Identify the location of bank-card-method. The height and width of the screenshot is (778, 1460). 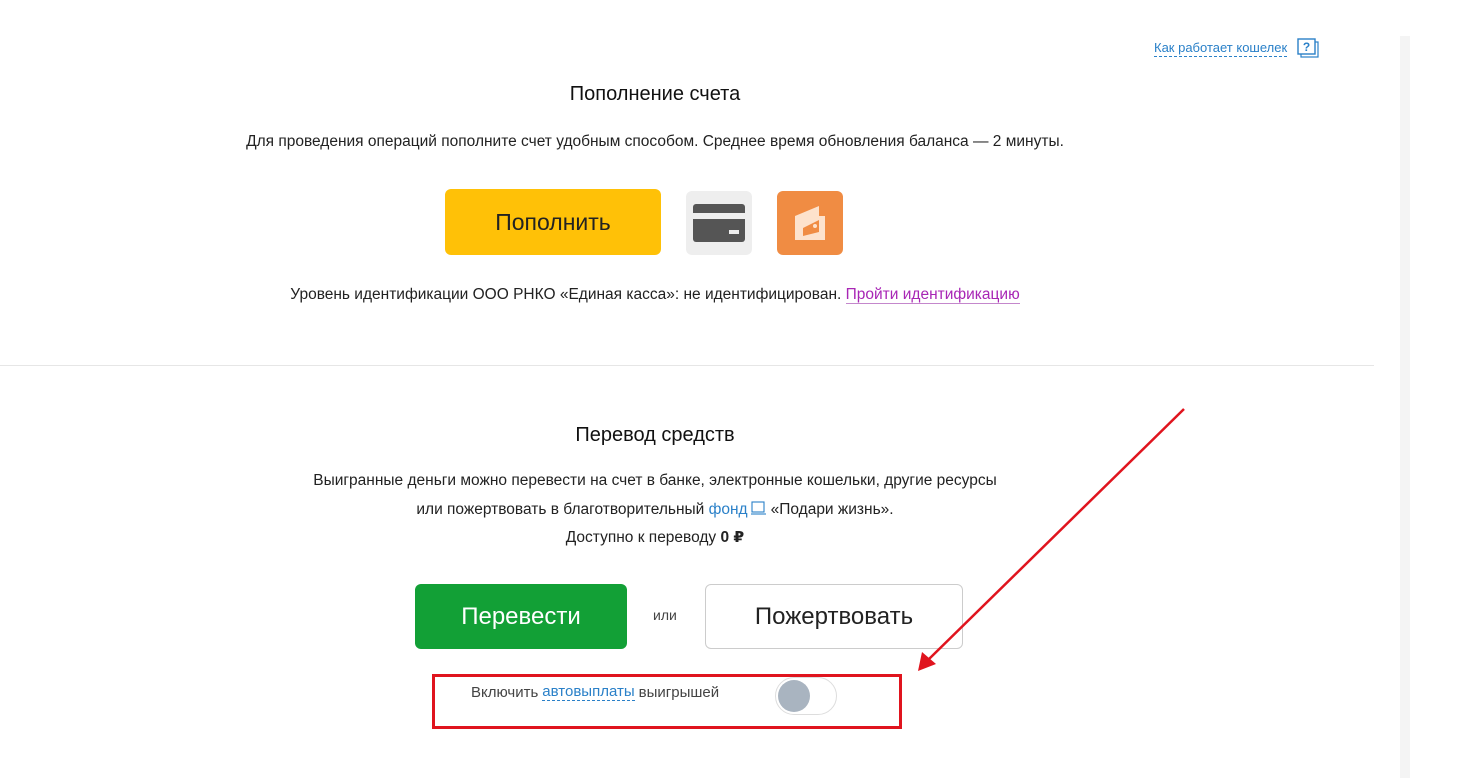
(719, 223).